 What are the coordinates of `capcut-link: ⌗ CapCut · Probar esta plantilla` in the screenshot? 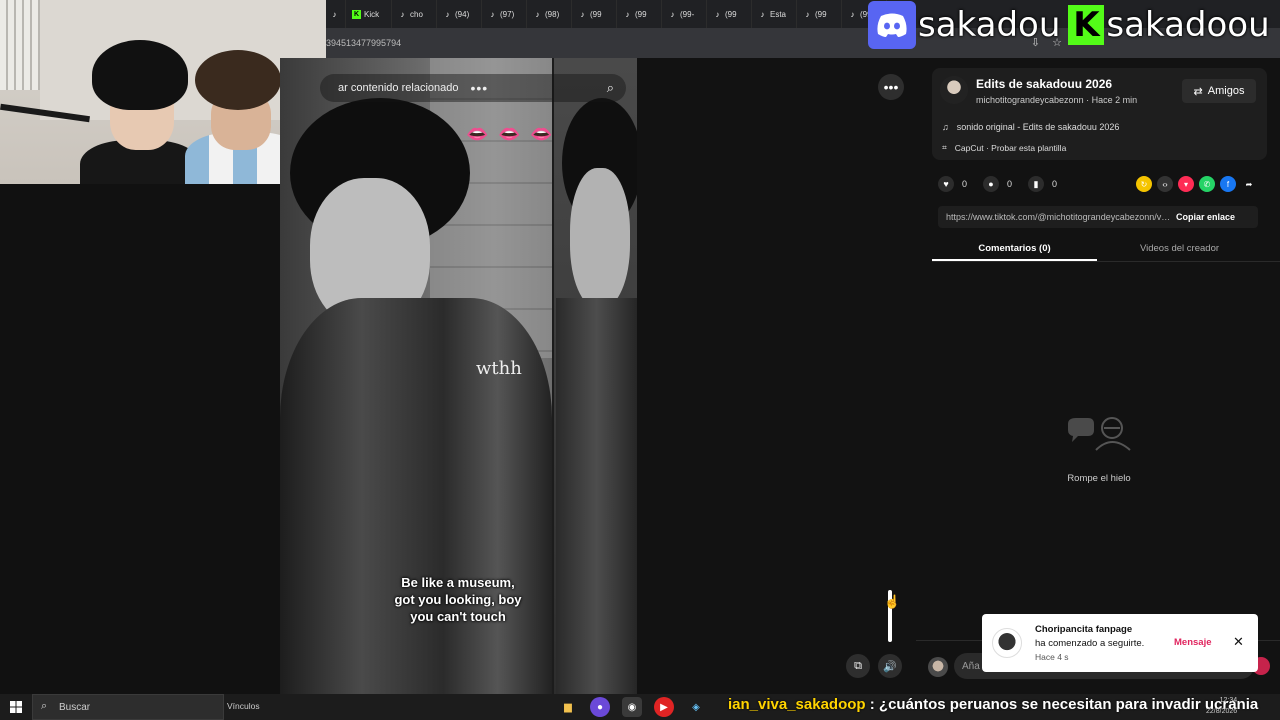 It's located at (1004, 147).